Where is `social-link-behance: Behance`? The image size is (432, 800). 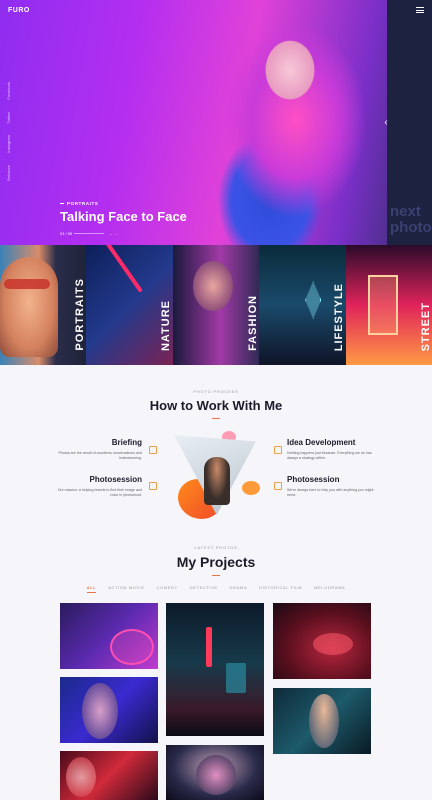 social-link-behance: Behance is located at coordinates (8, 173).